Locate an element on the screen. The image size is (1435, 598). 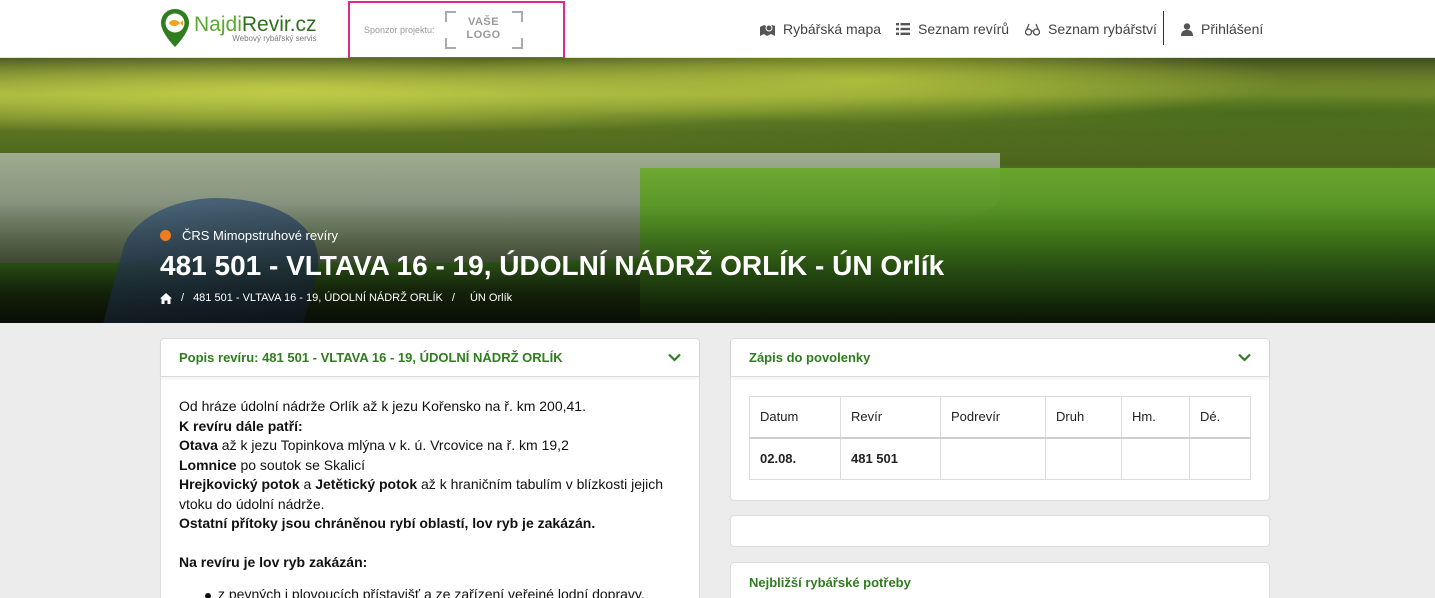
nearby-shops-header: Nejbližší rybářské potřeby is located at coordinates (1000, 580).